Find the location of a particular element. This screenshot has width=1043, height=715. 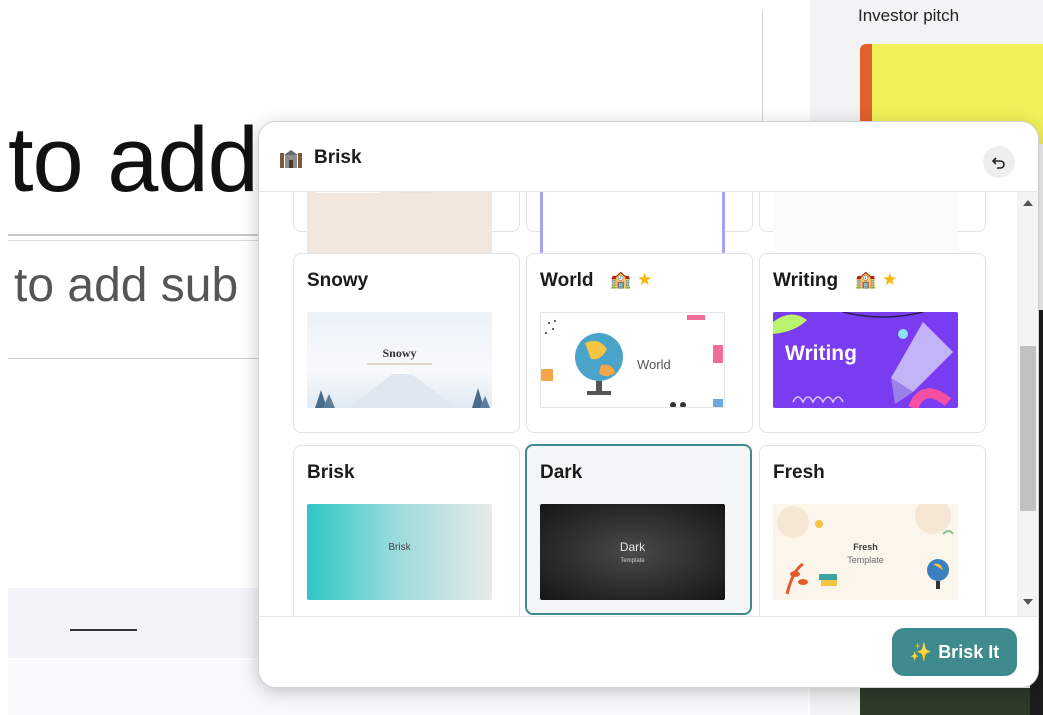

brisk-logo-icon is located at coordinates (291, 159).